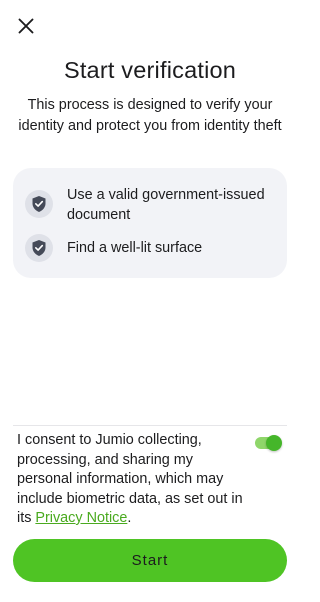 The width and height of the screenshot is (320, 602). What do you see at coordinates (166, 205) in the screenshot?
I see `tip-label: Use a valid government-issued document` at bounding box center [166, 205].